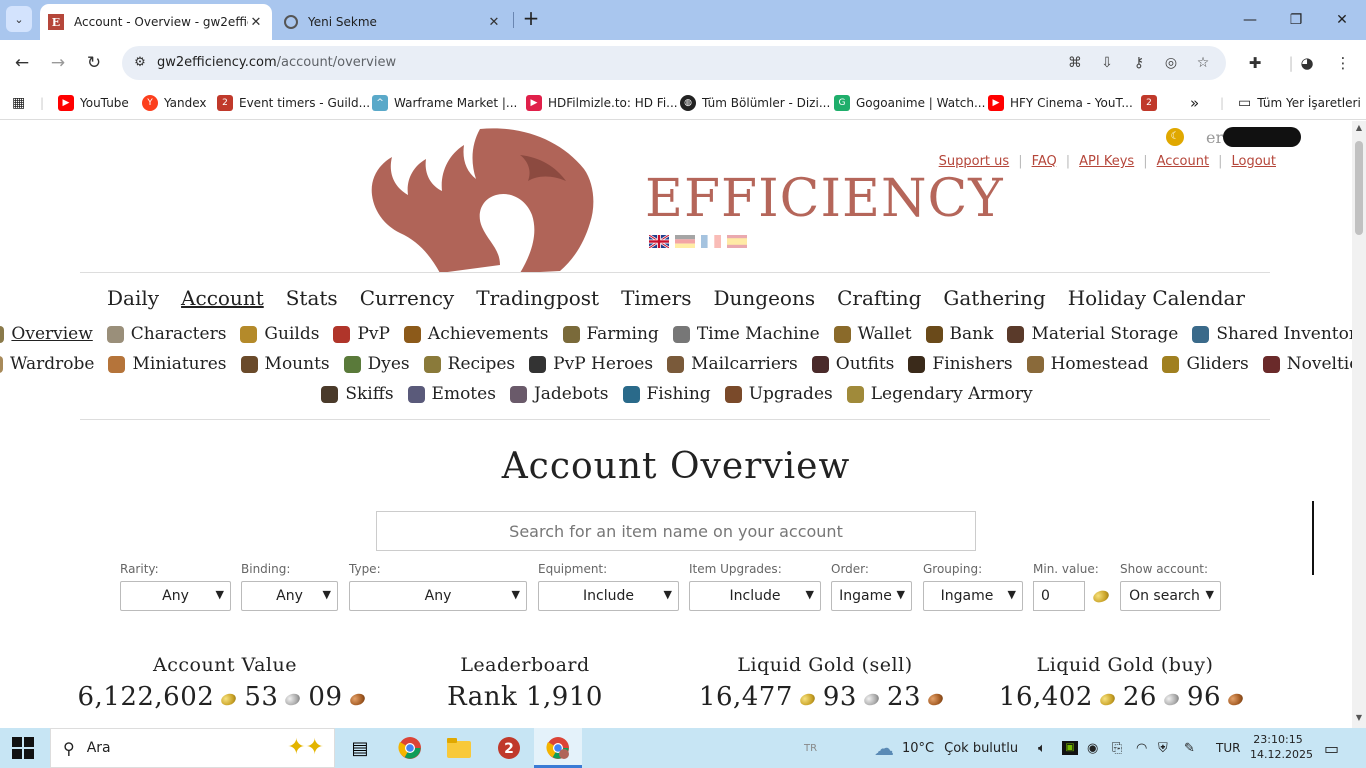 This screenshot has width=1366, height=768. What do you see at coordinates (872, 334) in the screenshot?
I see `subnav-wallet: Wallet` at bounding box center [872, 334].